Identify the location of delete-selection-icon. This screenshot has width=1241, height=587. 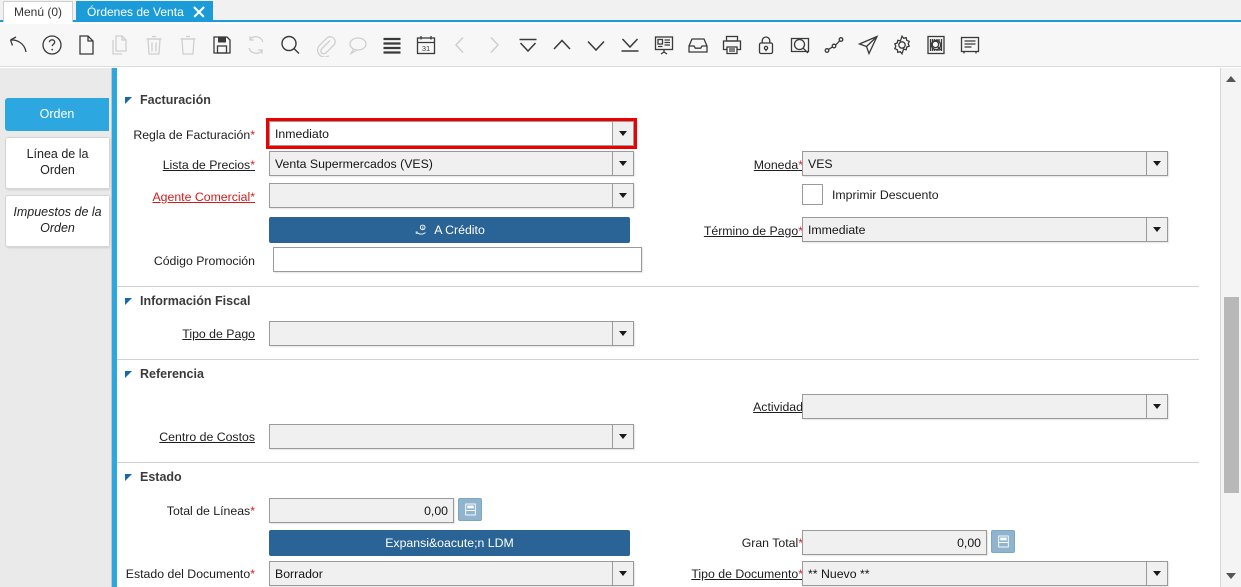
(188, 45).